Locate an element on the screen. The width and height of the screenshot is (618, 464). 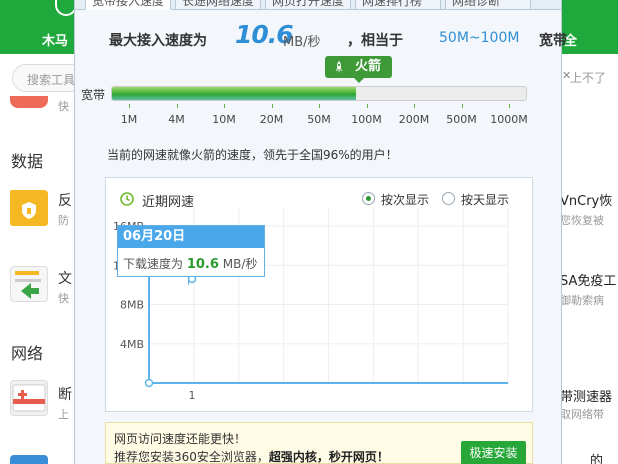
tool-name-speedtest: 带测速器 is located at coordinates (586, 395).